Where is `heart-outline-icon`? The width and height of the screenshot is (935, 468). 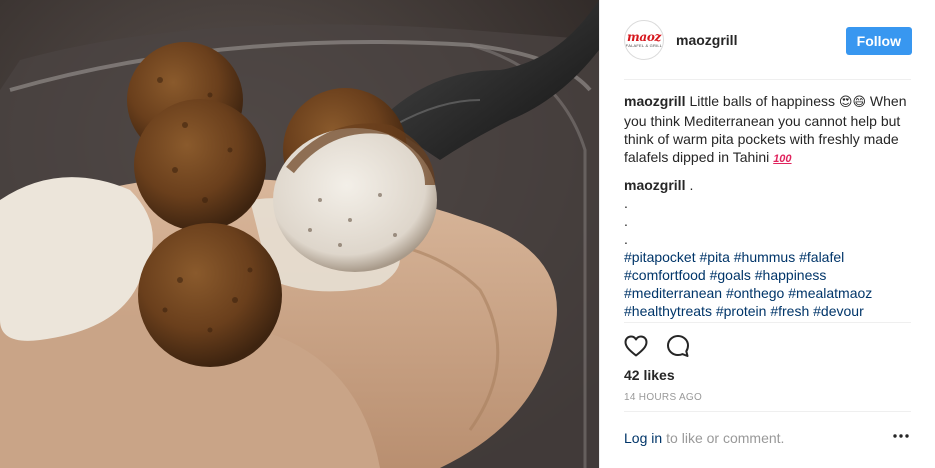 heart-outline-icon is located at coordinates (636, 346).